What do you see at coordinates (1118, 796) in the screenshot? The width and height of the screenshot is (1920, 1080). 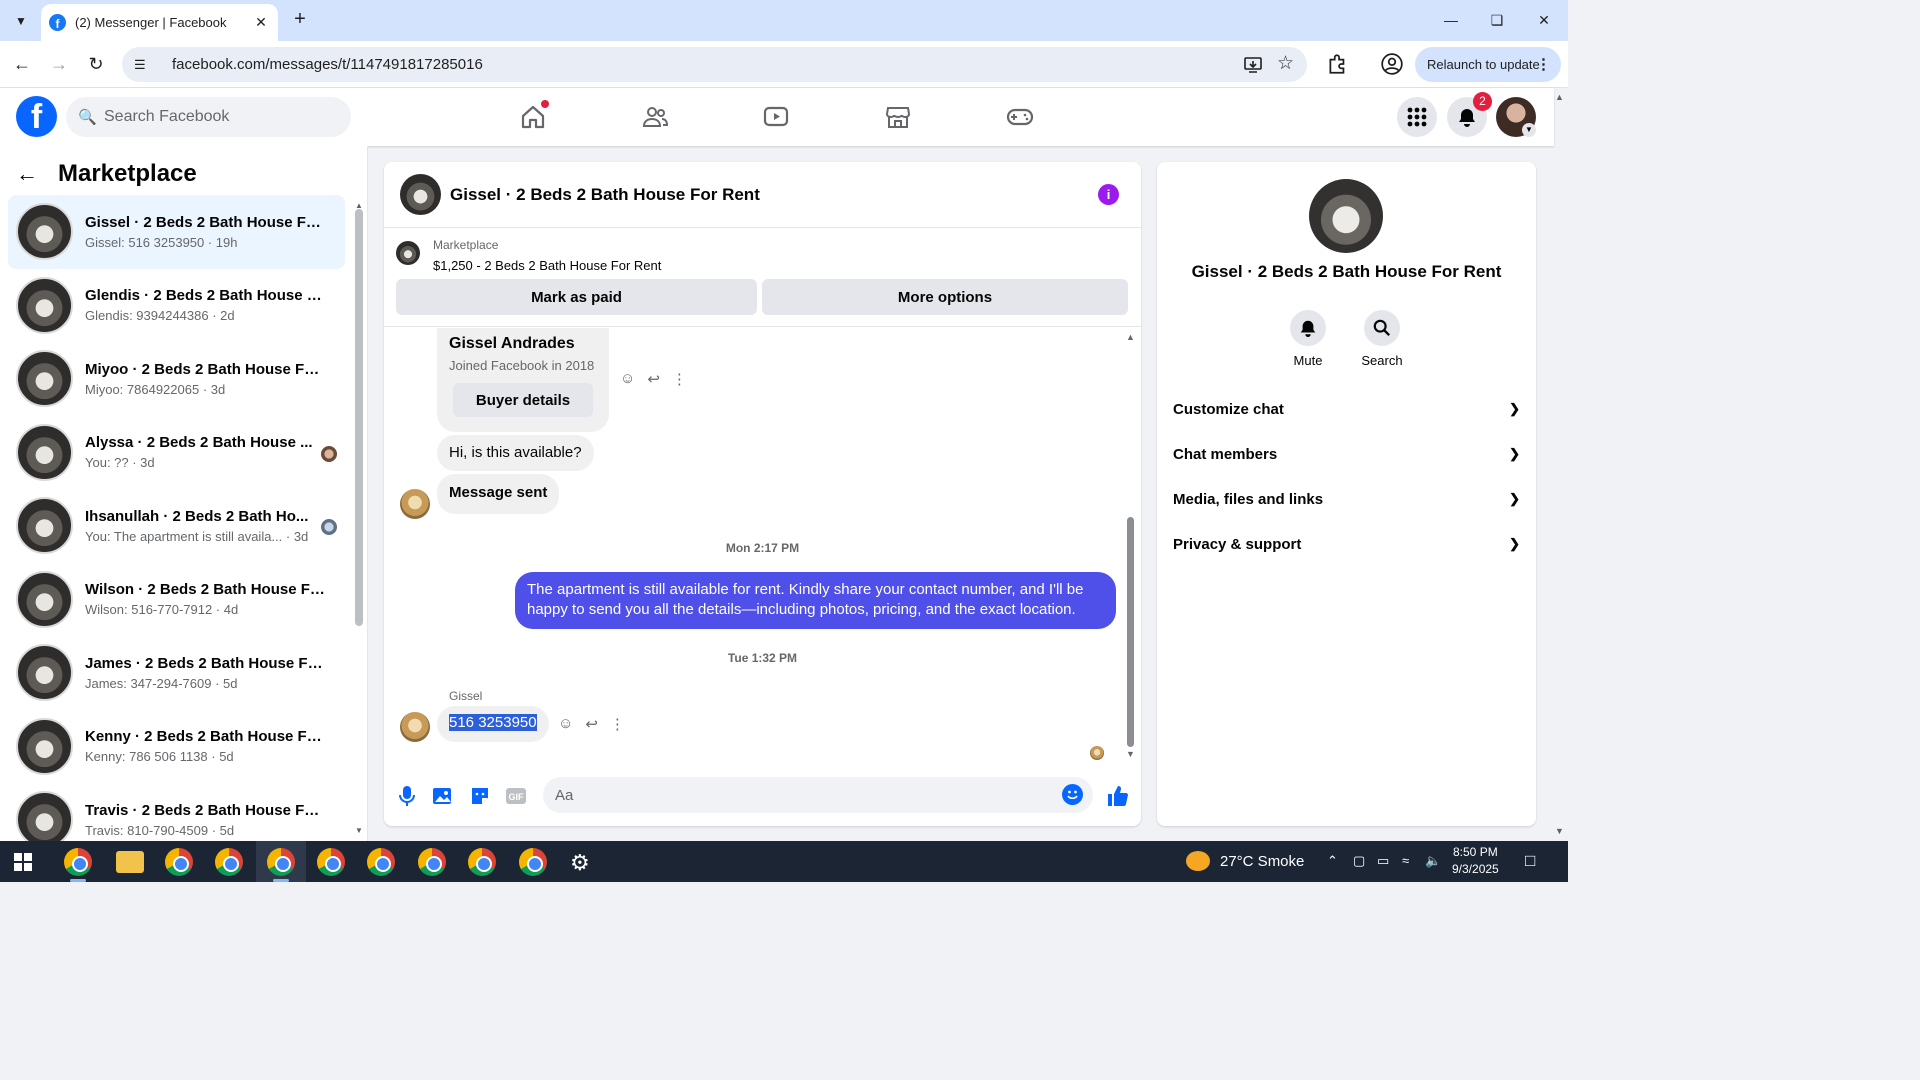 I see `thumbs-up-icon` at bounding box center [1118, 796].